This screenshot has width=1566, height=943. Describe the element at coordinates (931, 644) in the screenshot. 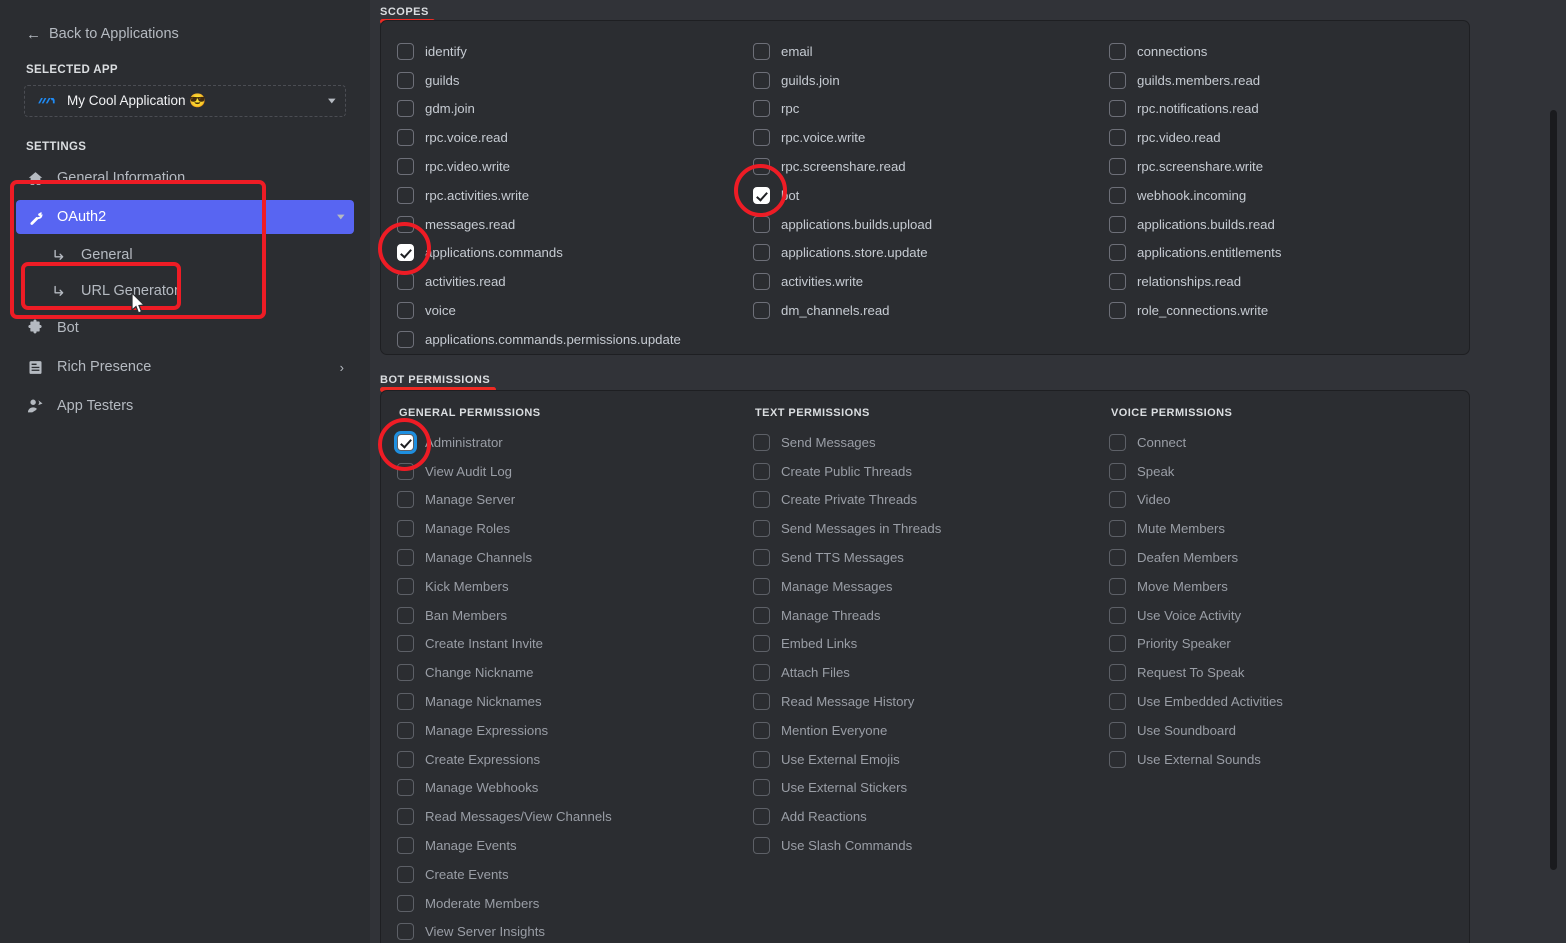

I see `permission-row: Embed Links` at that location.